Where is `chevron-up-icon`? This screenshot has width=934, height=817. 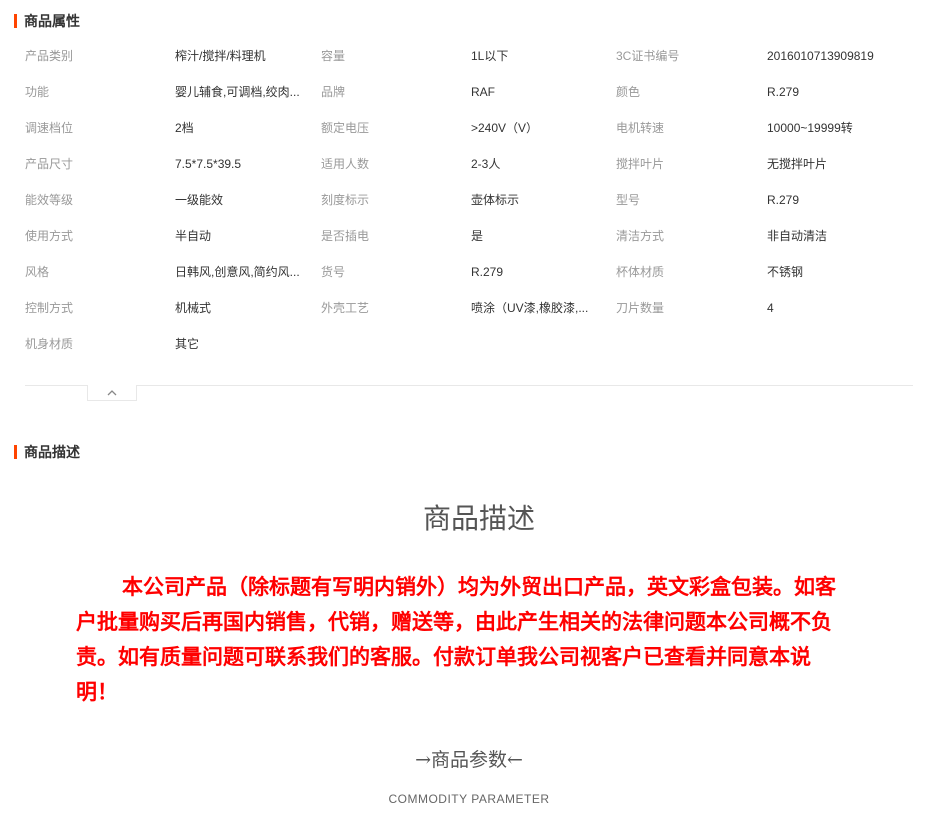
chevron-up-icon is located at coordinates (112, 392).